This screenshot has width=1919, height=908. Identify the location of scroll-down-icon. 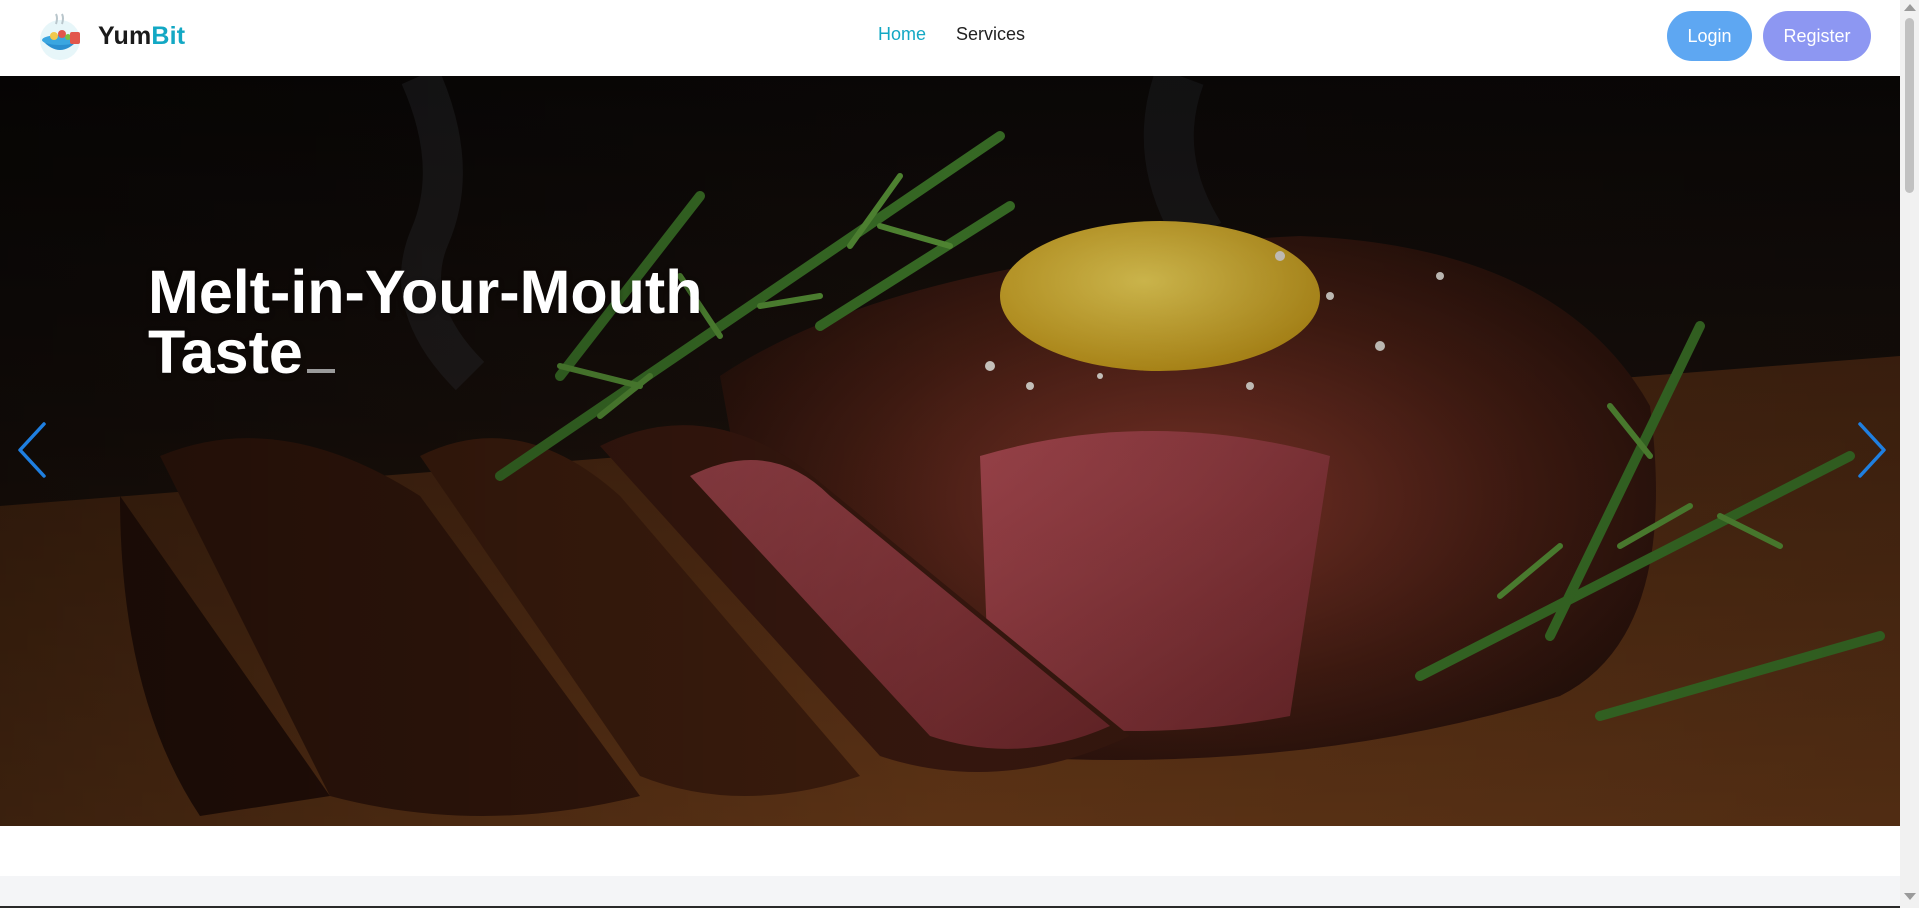
(1910, 896).